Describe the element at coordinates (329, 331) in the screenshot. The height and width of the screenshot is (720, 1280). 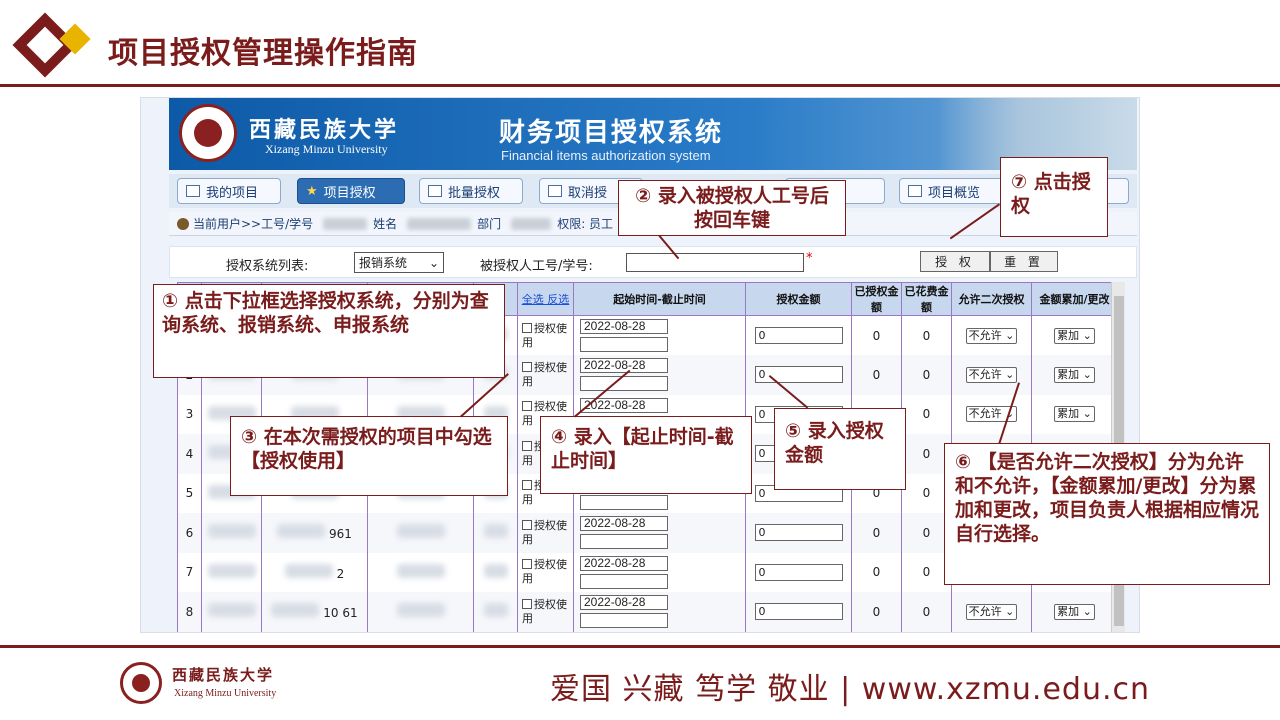
I see `callout-select-system: ① 点击下拉框选择授权系统，分别为查询系统、报销系统、申报系统` at that location.